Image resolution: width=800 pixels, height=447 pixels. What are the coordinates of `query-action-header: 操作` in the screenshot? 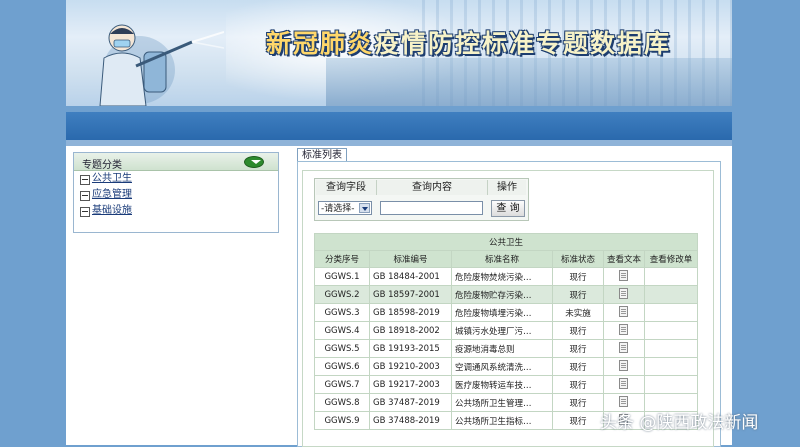 It's located at (507, 187).